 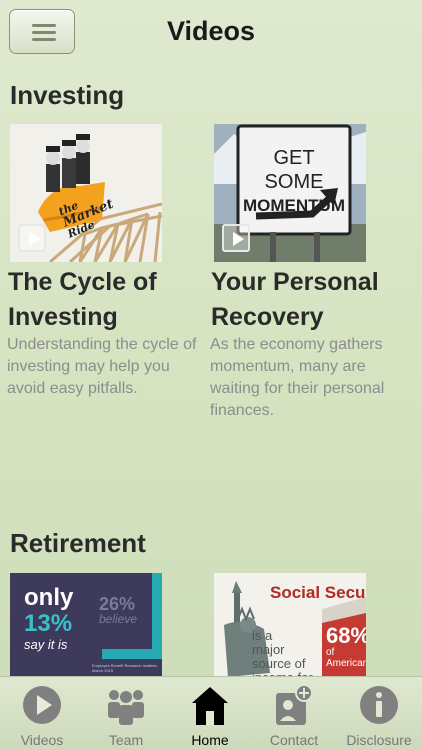 What do you see at coordinates (279, 663) in the screenshot?
I see `thumbnail-text-line: source of` at bounding box center [279, 663].